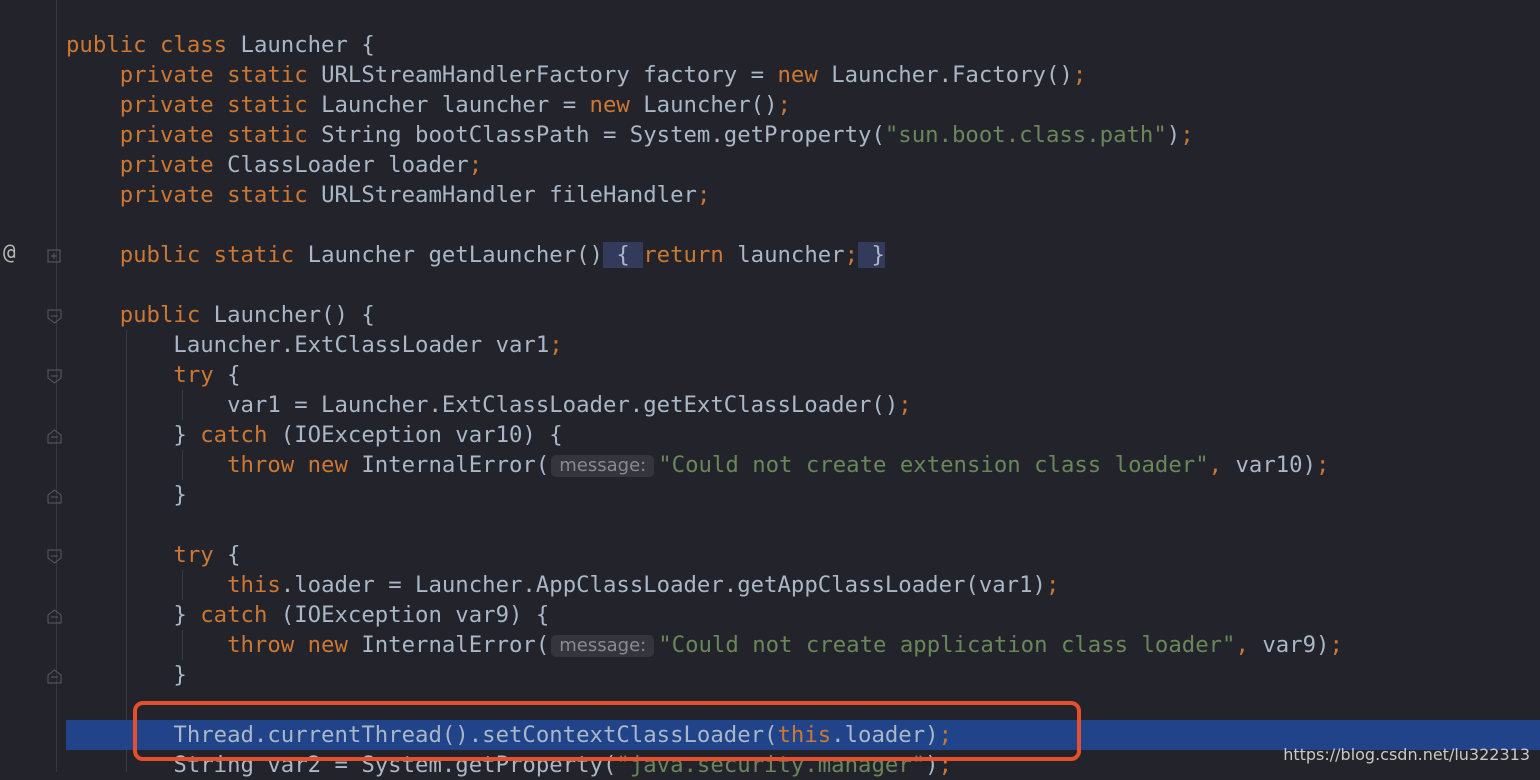  What do you see at coordinates (803, 165) in the screenshot?
I see `code-line: private ClassLoader loader;` at bounding box center [803, 165].